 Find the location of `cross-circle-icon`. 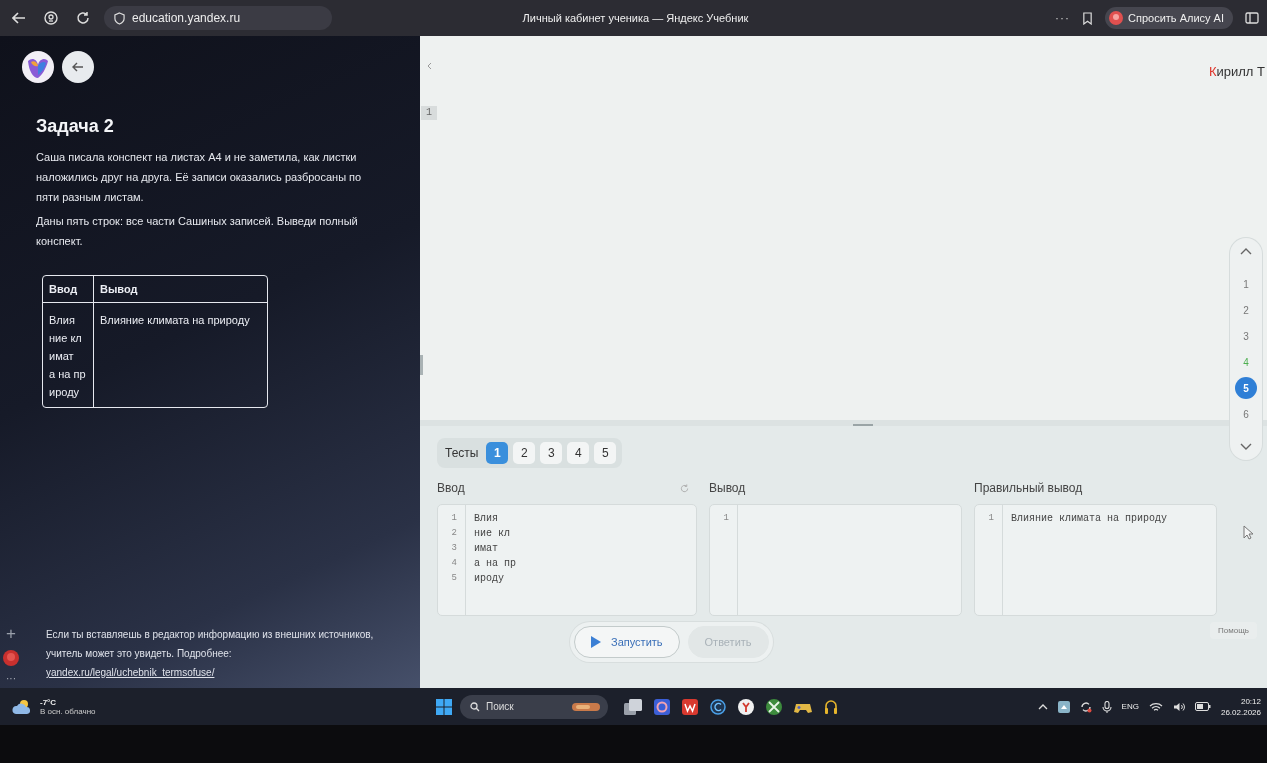

cross-circle-icon is located at coordinates (774, 706).